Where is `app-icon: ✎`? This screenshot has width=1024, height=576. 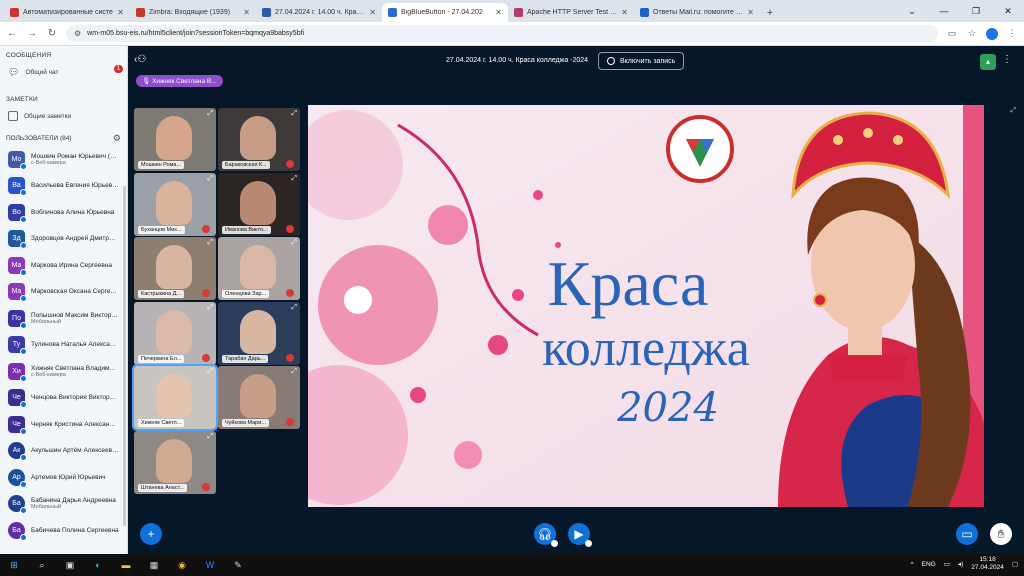
app-icon: ✎ is located at coordinates (238, 565).